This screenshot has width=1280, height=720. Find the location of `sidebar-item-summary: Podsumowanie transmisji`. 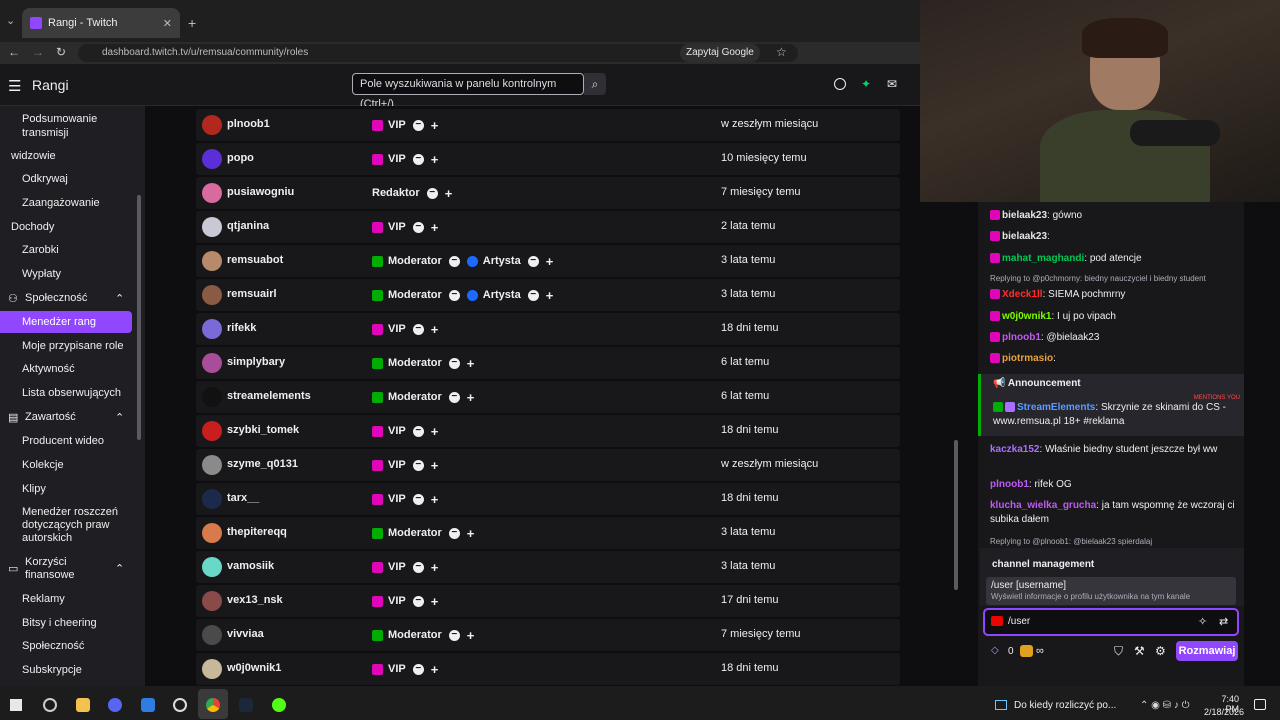

sidebar-item-summary: Podsumowanie transmisji is located at coordinates (72, 126).